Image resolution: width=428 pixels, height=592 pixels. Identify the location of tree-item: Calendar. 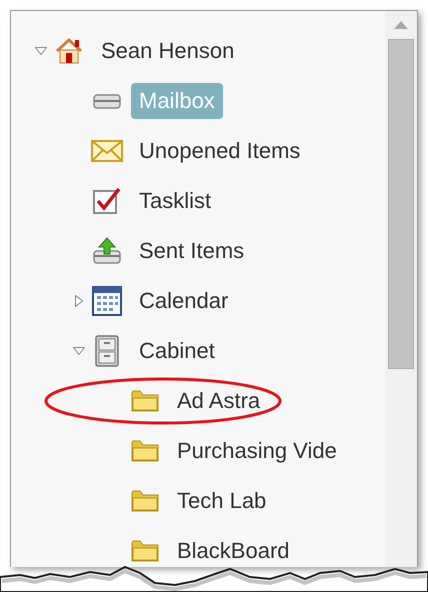
(183, 301).